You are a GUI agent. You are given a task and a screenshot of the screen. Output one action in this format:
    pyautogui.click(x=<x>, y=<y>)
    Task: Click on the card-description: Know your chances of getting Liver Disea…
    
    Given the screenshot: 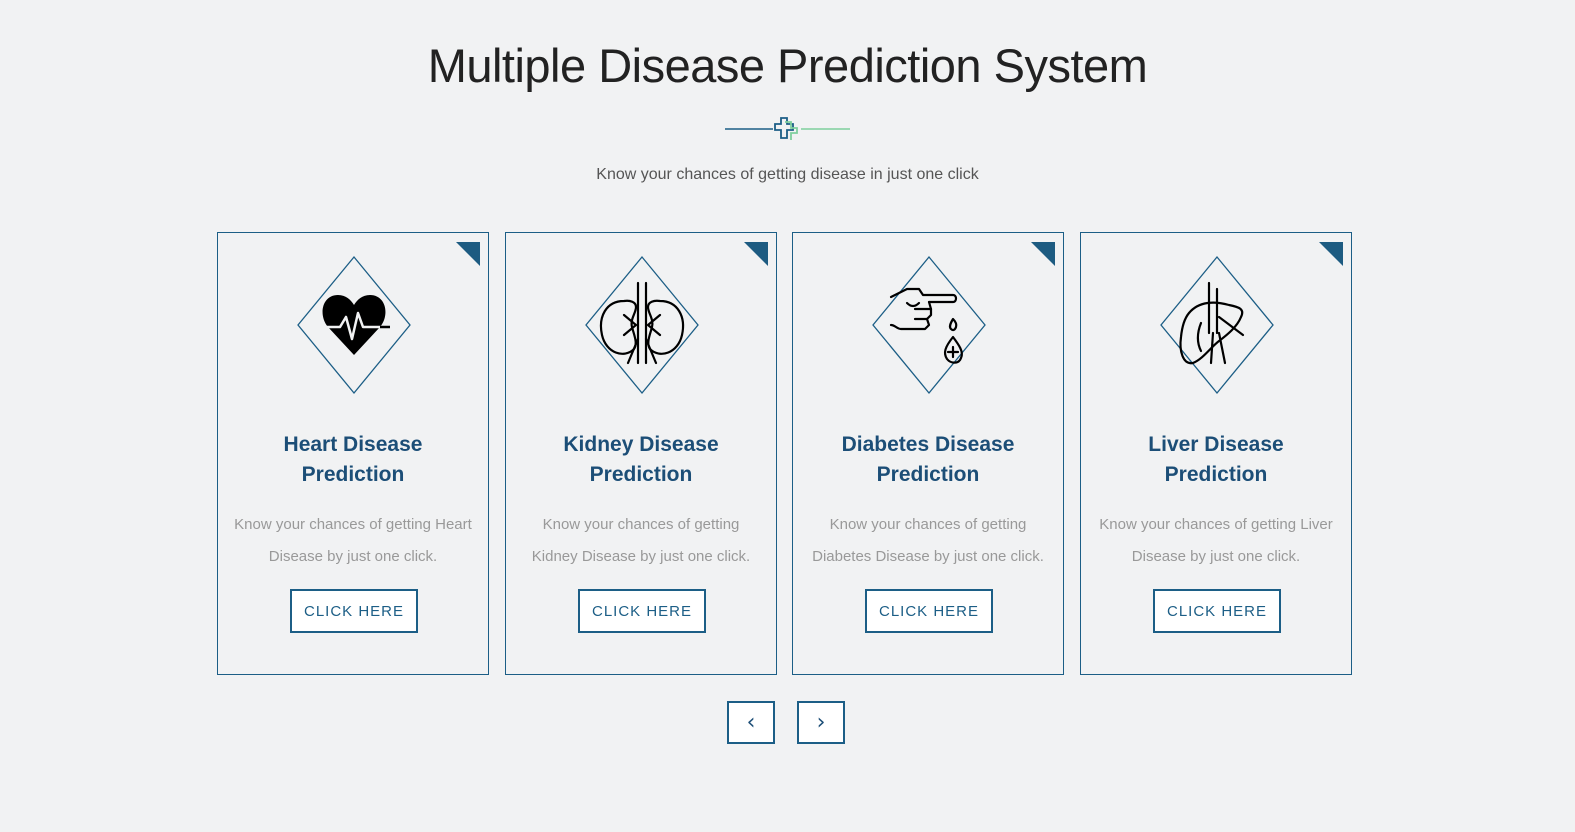 What is the action you would take?
    pyautogui.click(x=1216, y=541)
    